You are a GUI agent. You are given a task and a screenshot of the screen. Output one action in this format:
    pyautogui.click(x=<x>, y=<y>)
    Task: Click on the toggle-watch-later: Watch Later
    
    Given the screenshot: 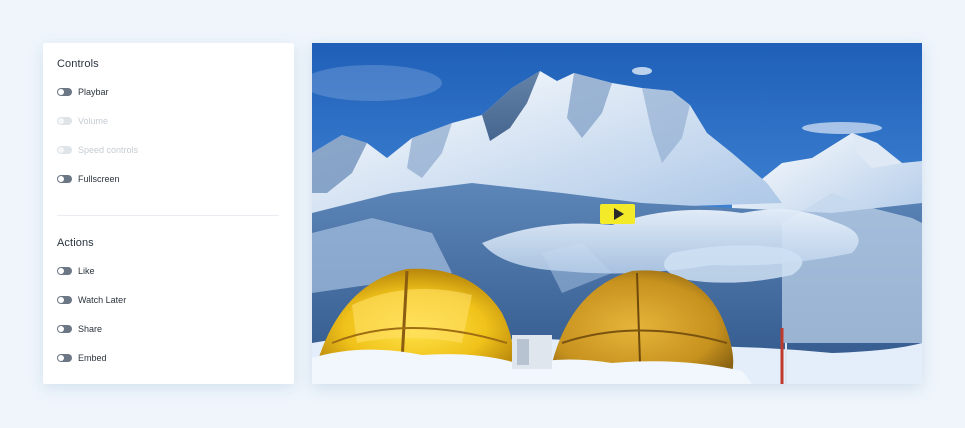 What is the action you would take?
    pyautogui.click(x=91, y=300)
    